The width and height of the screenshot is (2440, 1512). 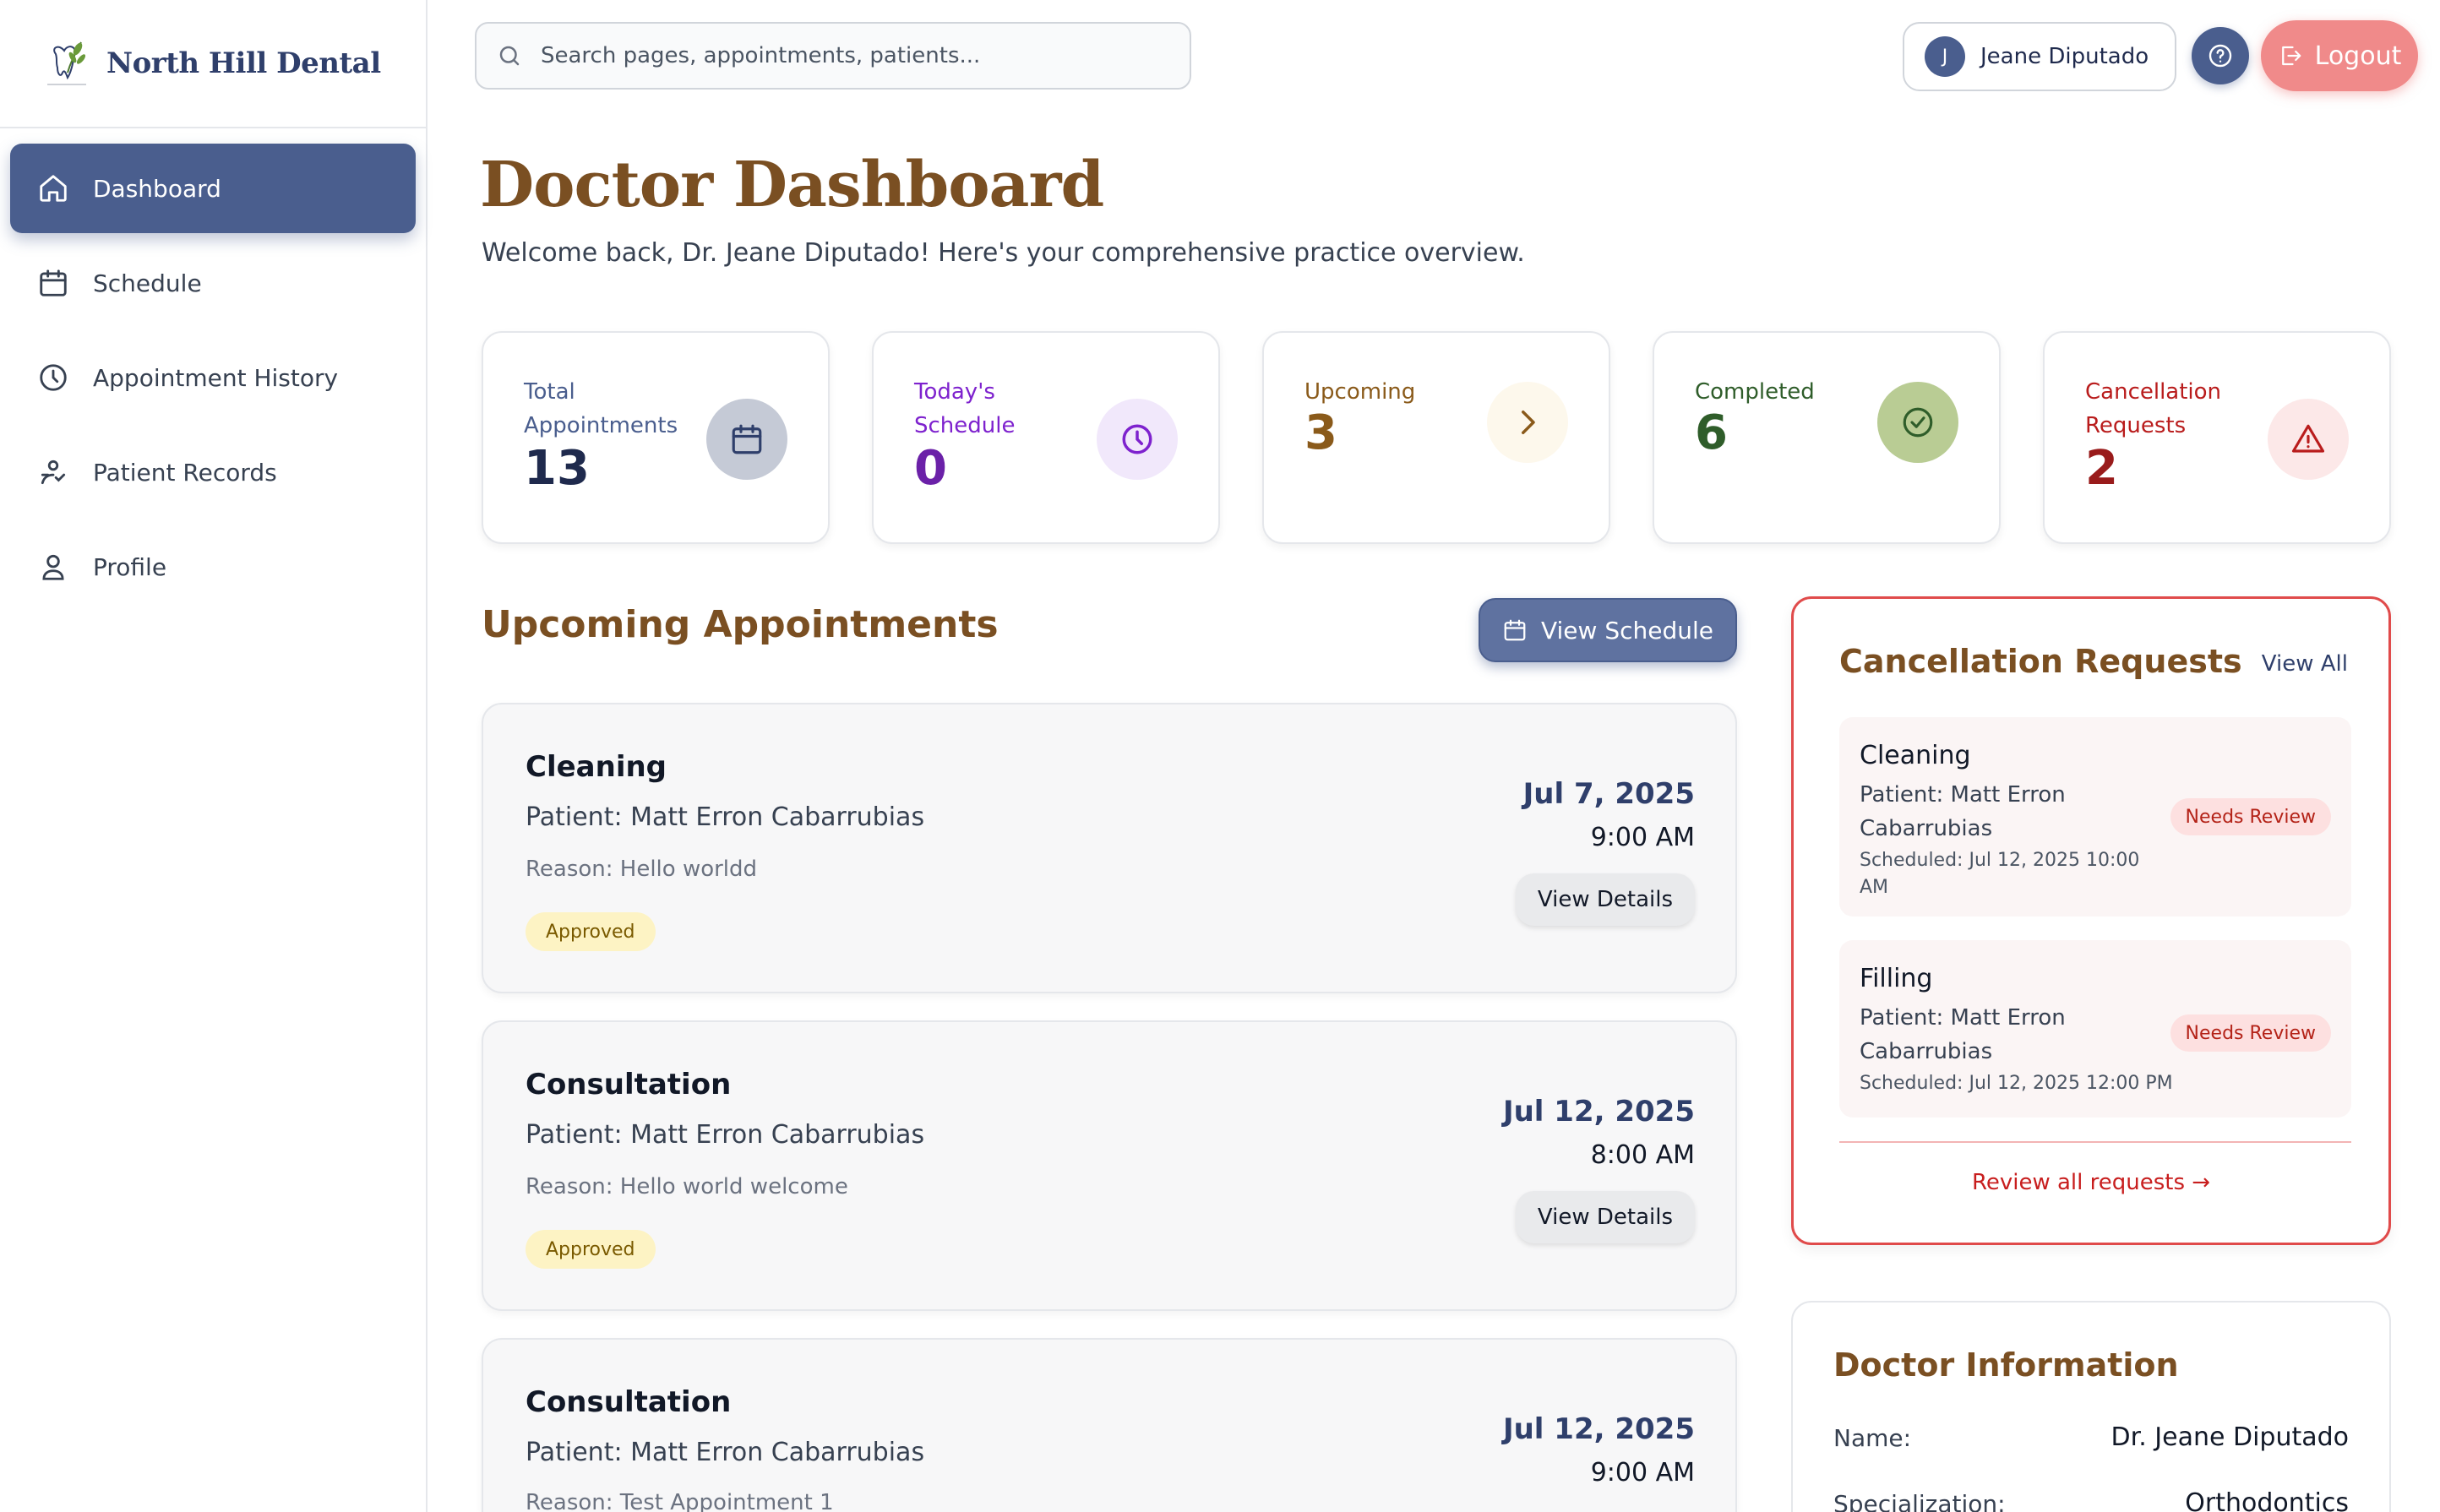 What do you see at coordinates (244, 63) in the screenshot?
I see `brand-name: North Hill Dental` at bounding box center [244, 63].